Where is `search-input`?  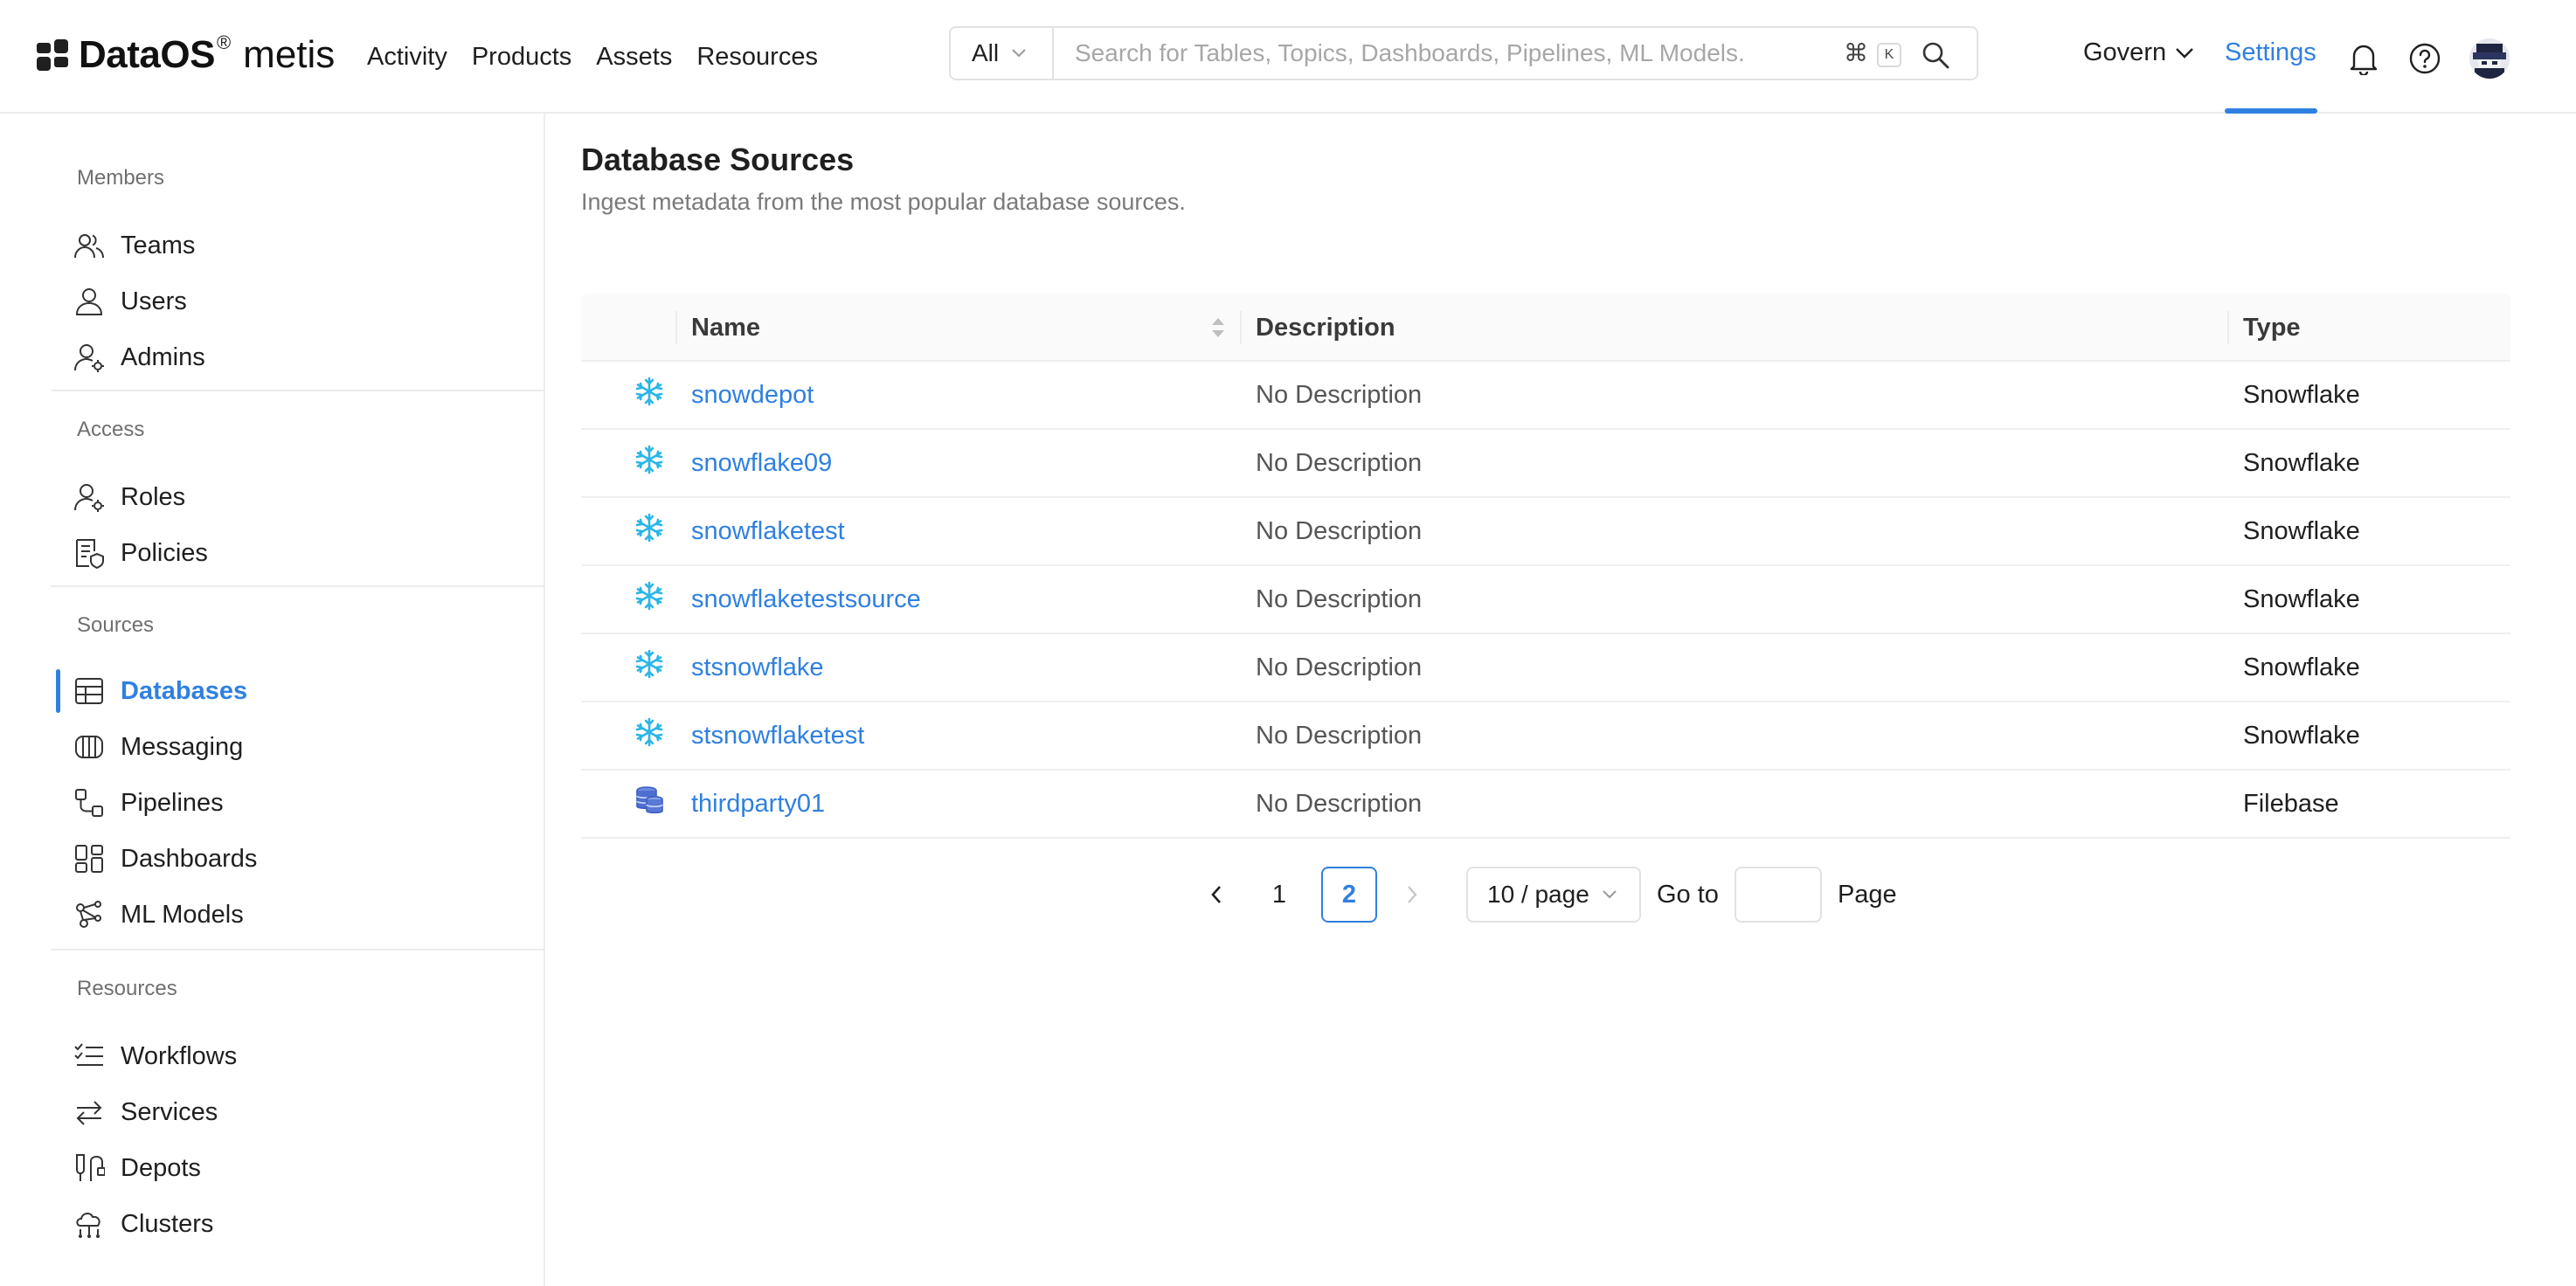
search-input is located at coordinates (1450, 53).